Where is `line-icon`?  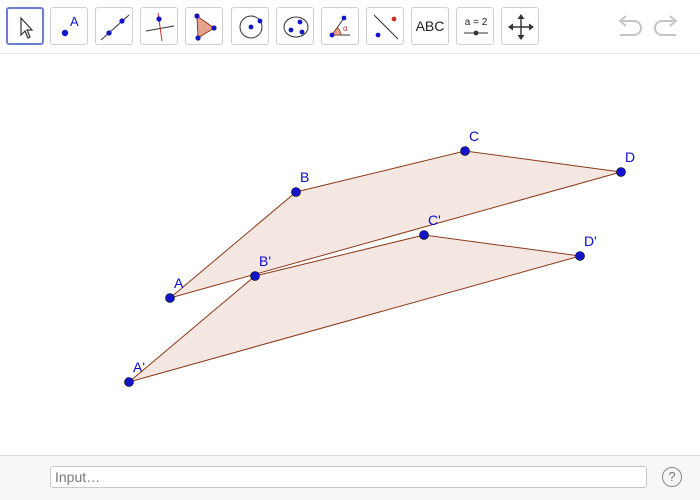
line-icon is located at coordinates (115, 27).